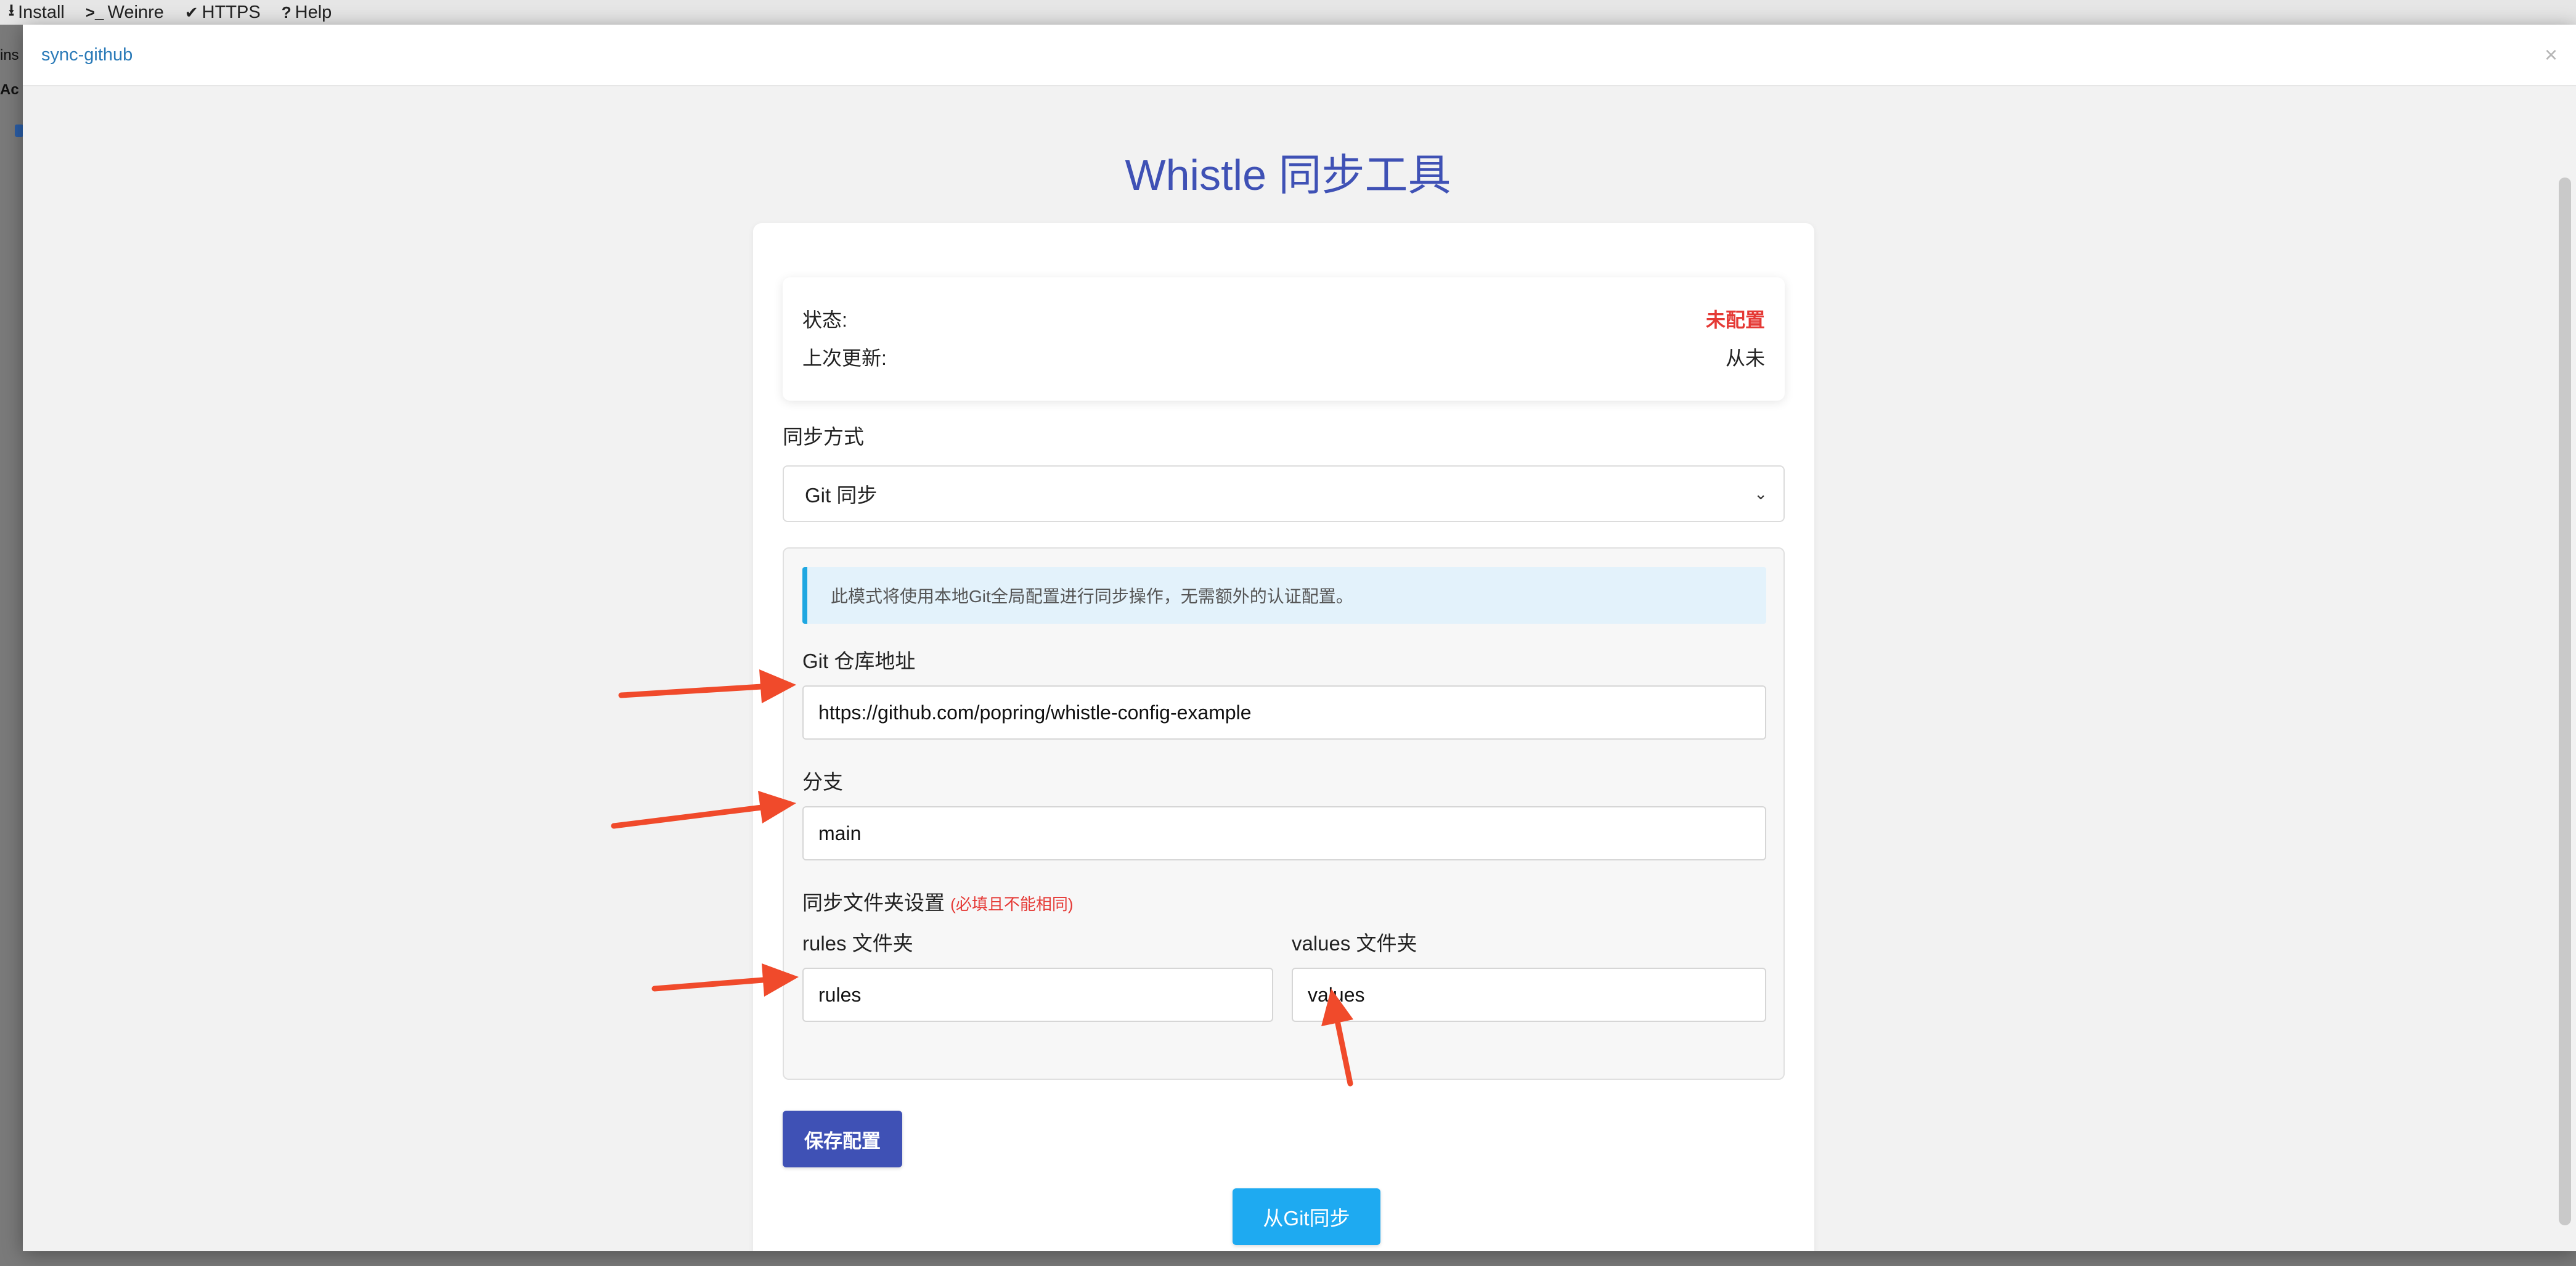  I want to click on scrollbar, so click(2565, 701).